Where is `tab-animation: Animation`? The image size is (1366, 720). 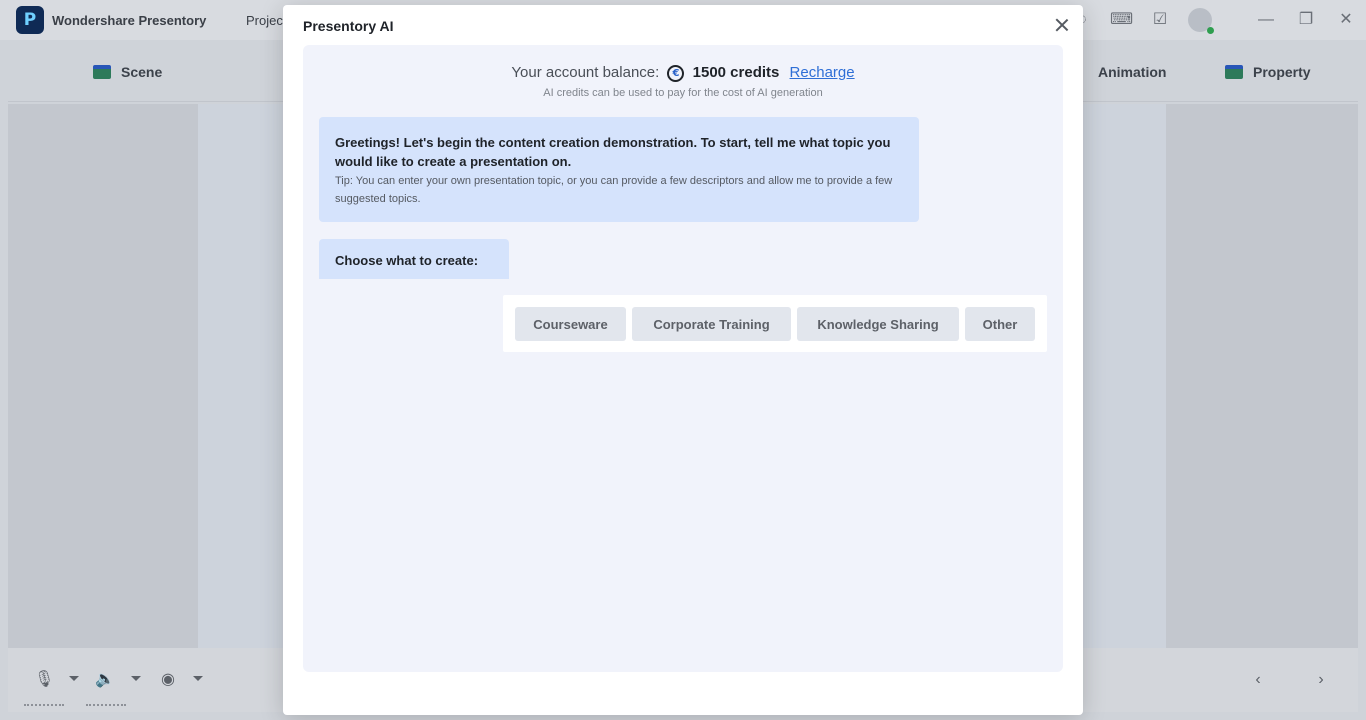 tab-animation: Animation is located at coordinates (1132, 72).